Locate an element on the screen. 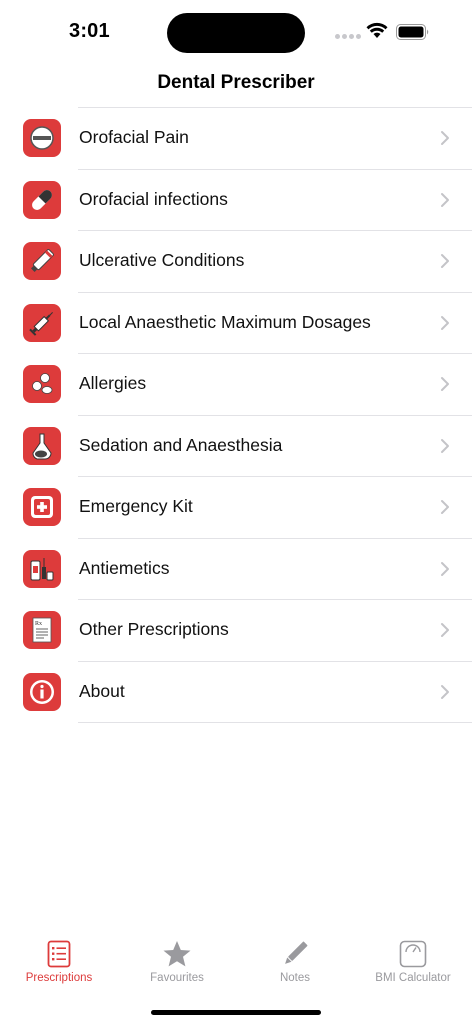  tab-label: Prescriptions is located at coordinates (59, 978).